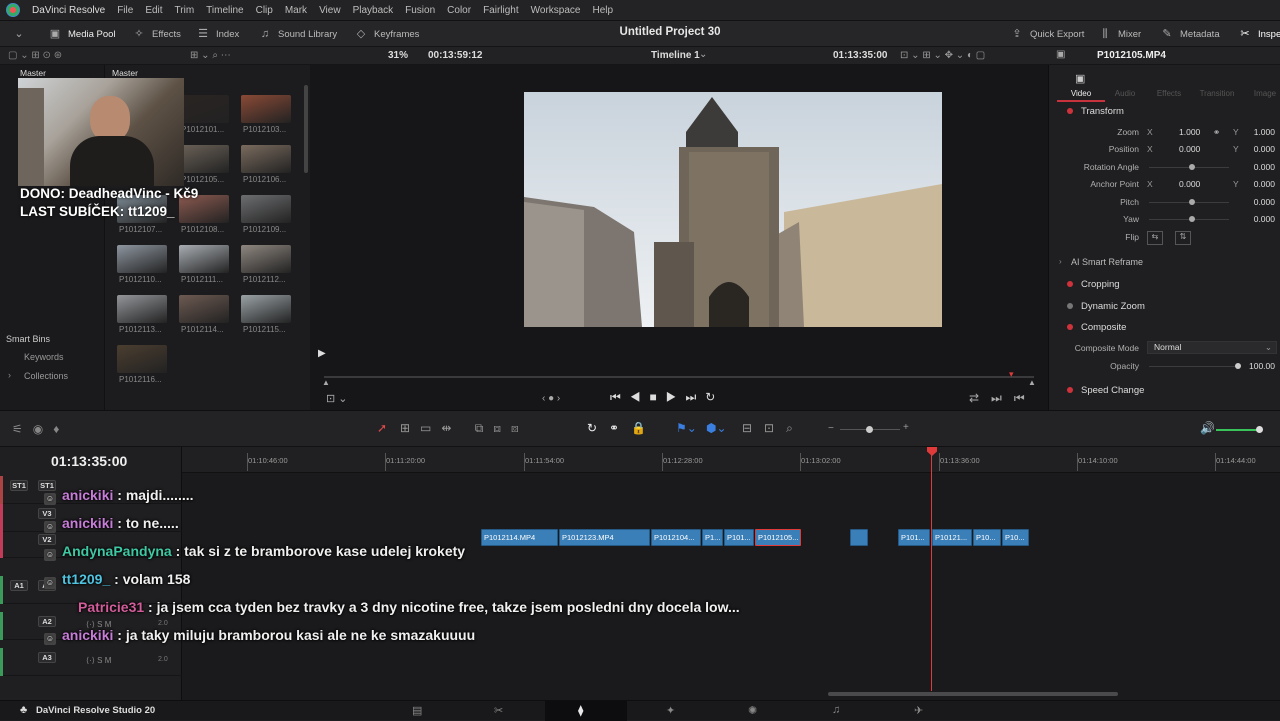  I want to click on menu-clip: Clip, so click(264, 10).